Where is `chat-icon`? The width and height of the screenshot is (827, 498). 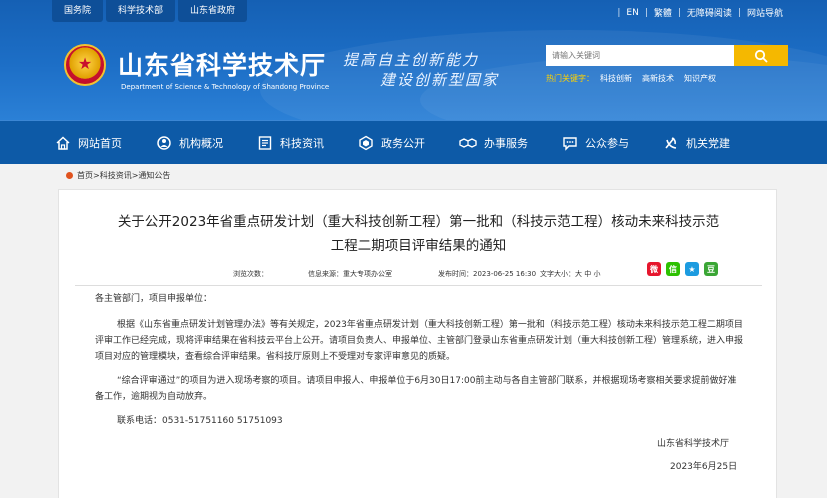
chat-icon is located at coordinates (570, 143).